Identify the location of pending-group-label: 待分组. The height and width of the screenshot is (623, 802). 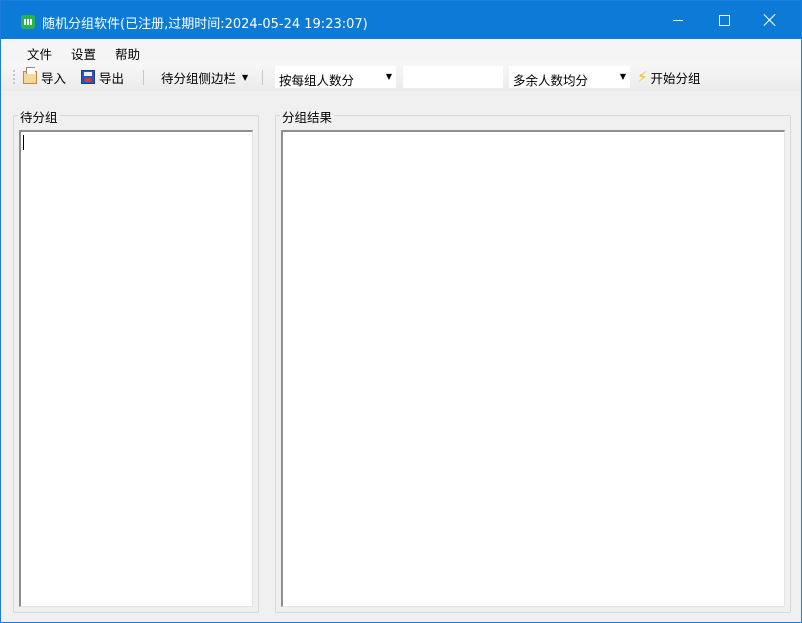
(39, 116).